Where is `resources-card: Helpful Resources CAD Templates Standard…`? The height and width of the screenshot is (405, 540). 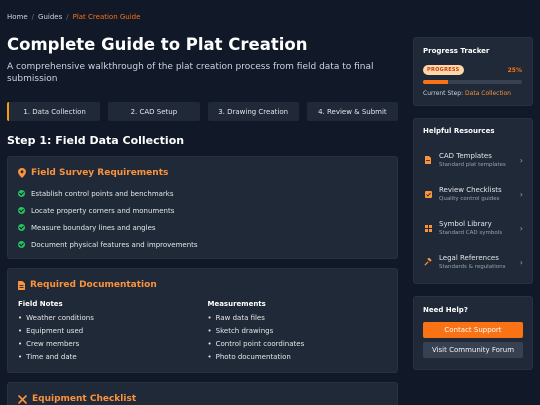
resources-card: Helpful Resources CAD Templates Standard… is located at coordinates (473, 201).